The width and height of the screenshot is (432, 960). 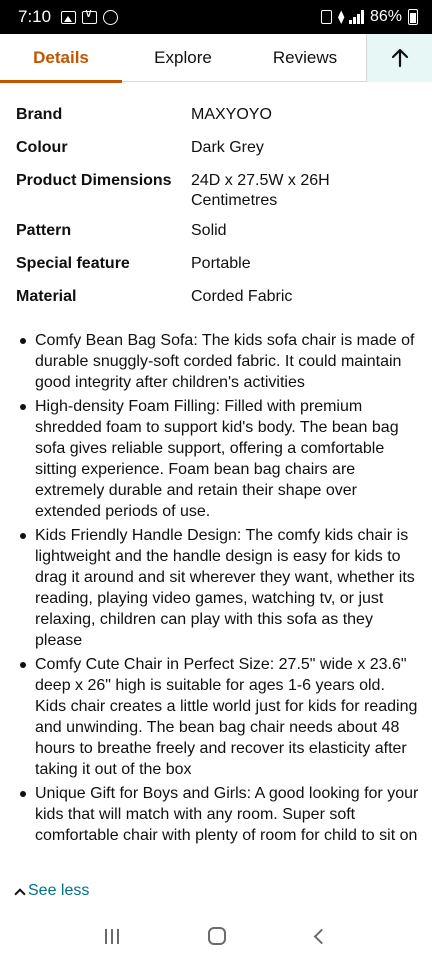 I want to click on sync-notification-icon, so click(x=111, y=17).